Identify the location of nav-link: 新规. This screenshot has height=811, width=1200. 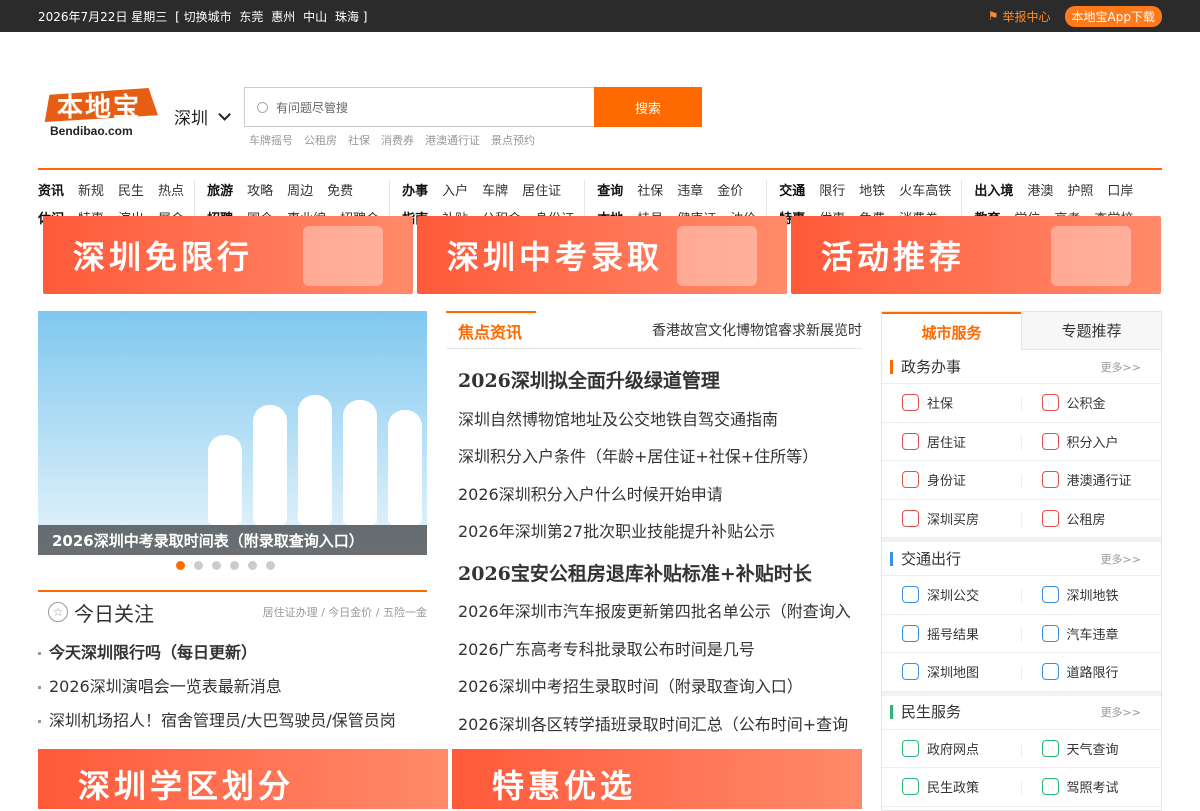
(91, 189).